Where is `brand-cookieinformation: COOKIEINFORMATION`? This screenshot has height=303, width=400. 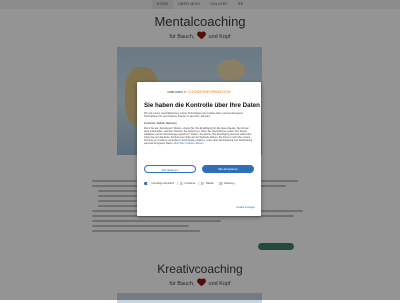
brand-cookieinformation: COOKIEINFORMATION is located at coordinates (209, 91).